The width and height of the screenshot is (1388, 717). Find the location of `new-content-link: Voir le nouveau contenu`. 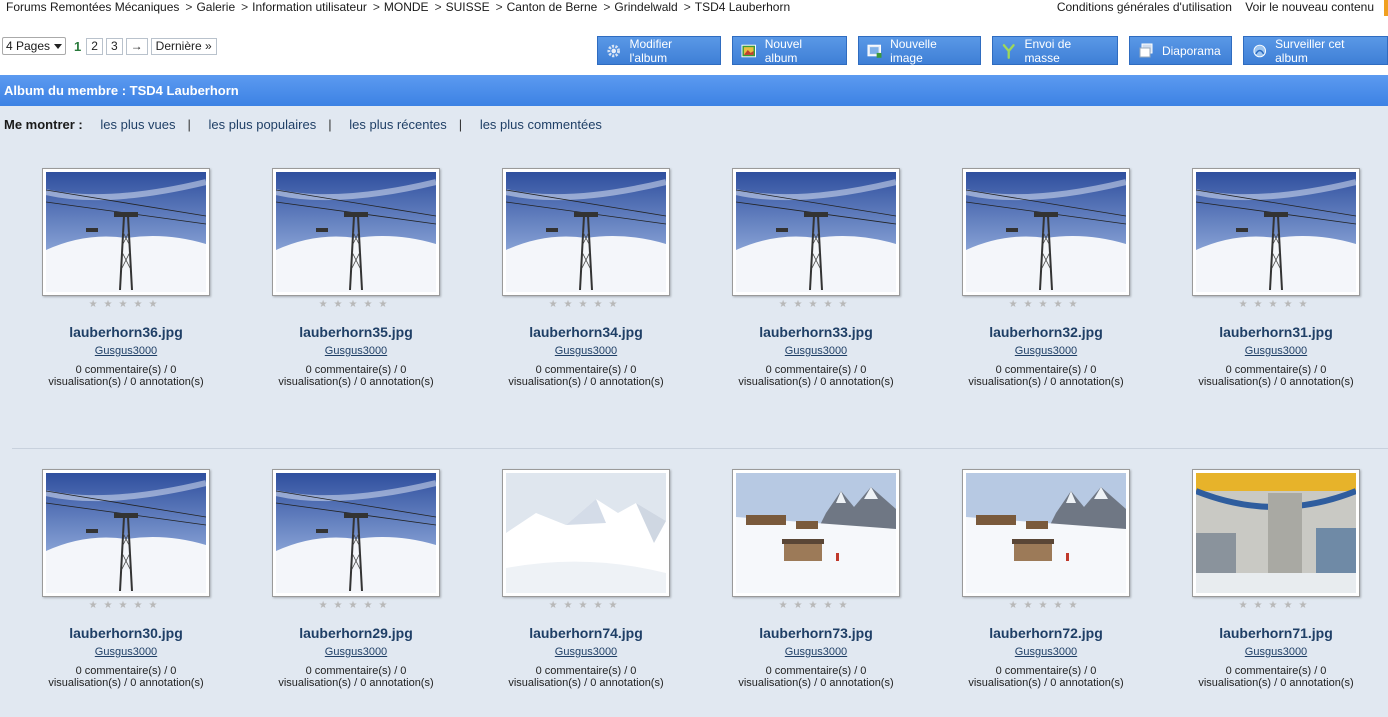

new-content-link: Voir le nouveau contenu is located at coordinates (1309, 7).